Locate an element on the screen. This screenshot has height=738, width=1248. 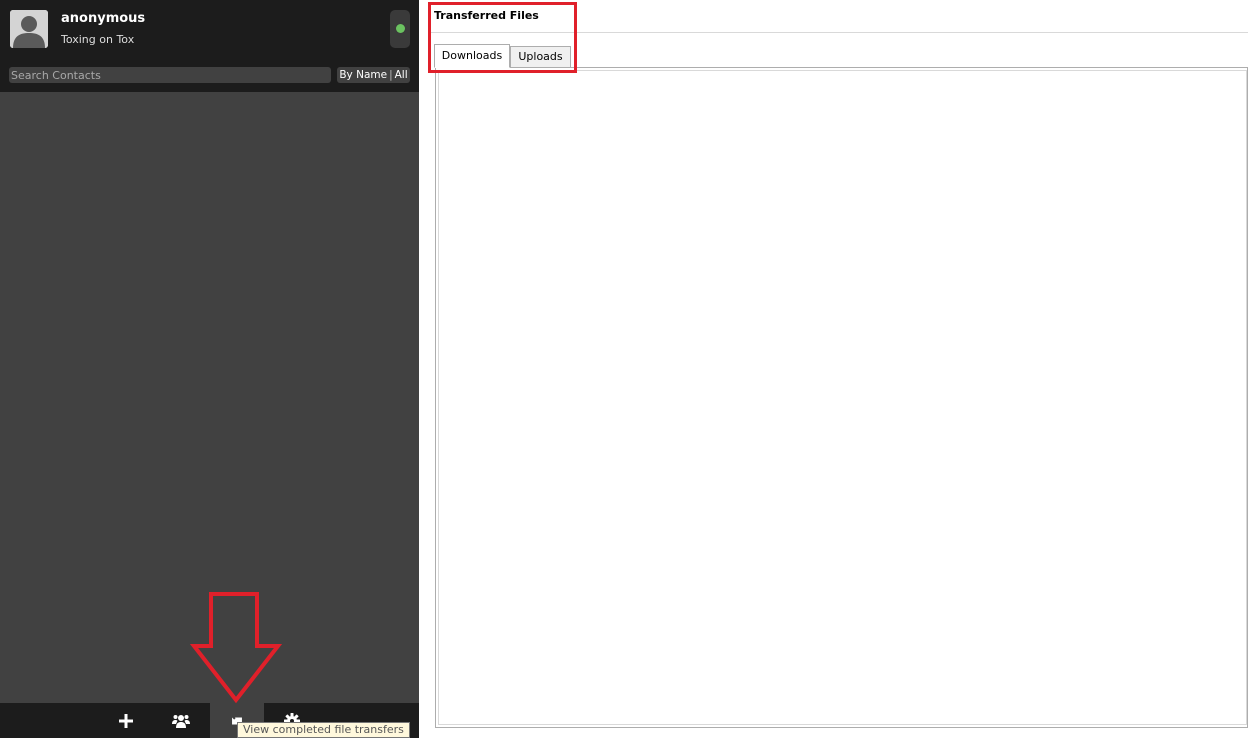
search-contacts-input is located at coordinates (170, 75).